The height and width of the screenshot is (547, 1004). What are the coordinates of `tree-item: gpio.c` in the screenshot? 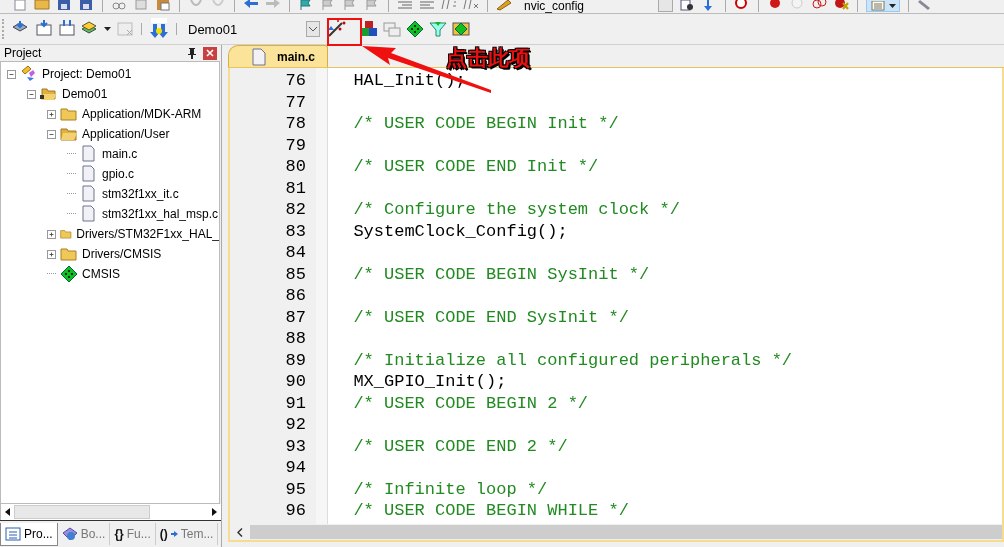 It's located at (118, 174).